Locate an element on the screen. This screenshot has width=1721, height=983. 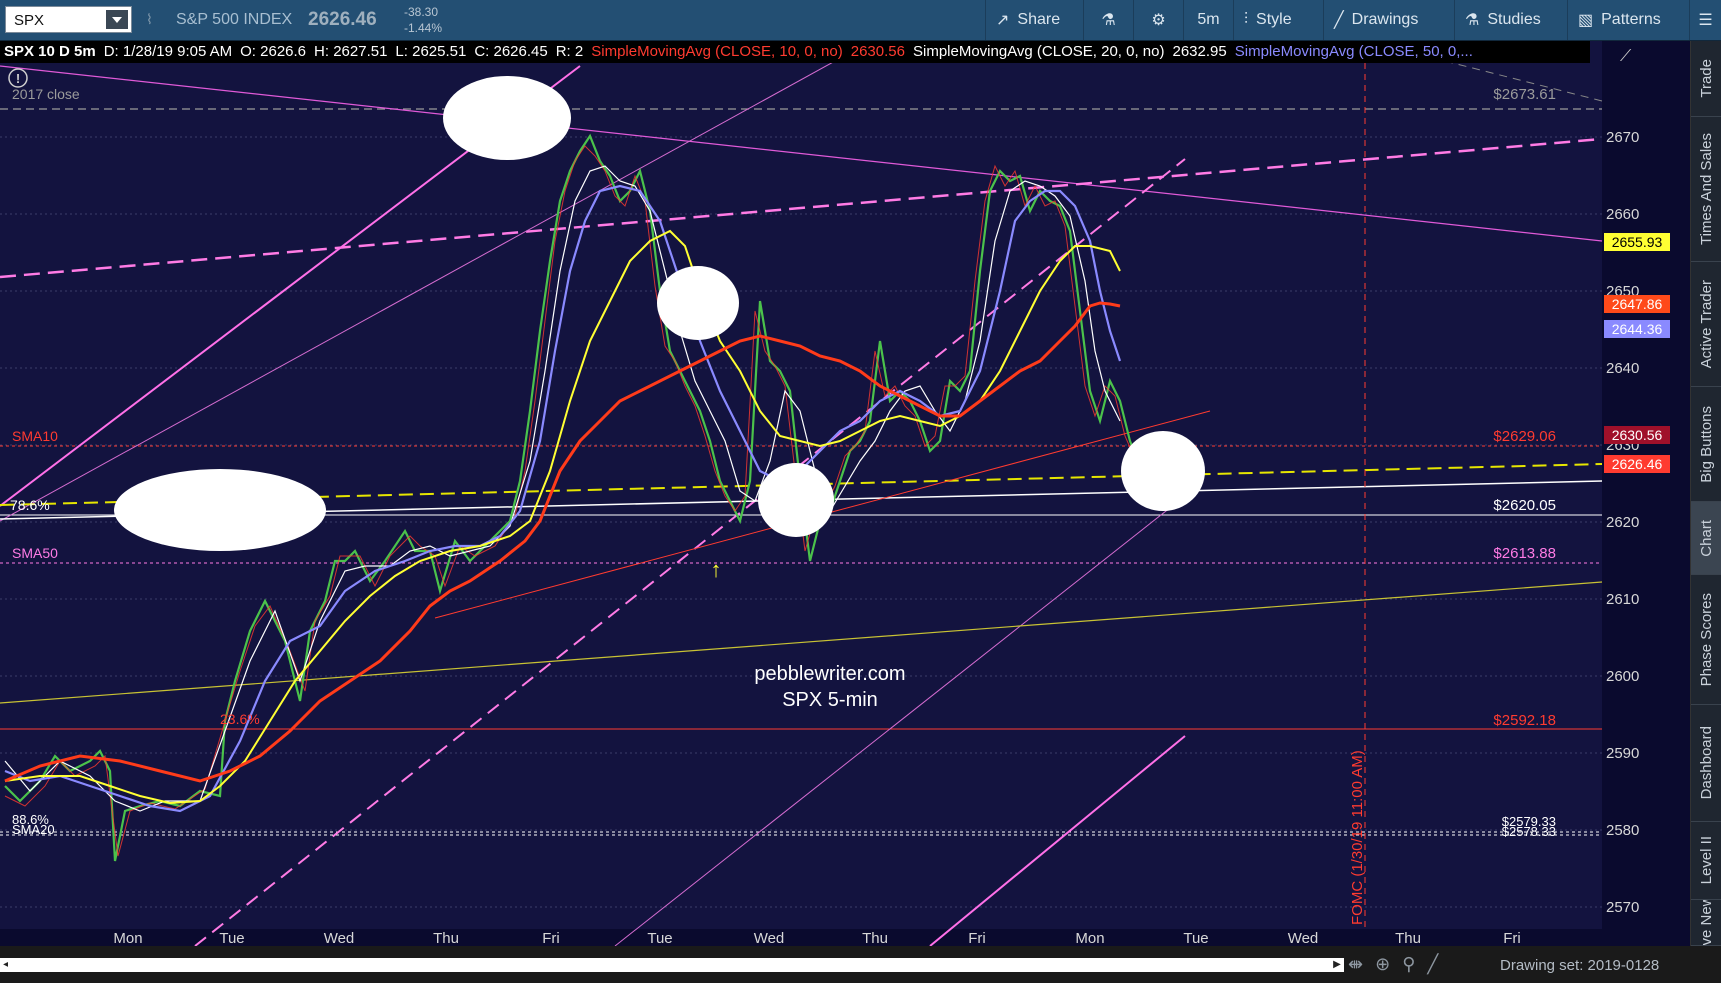
price-tick: 2610 is located at coordinates (1622, 599).